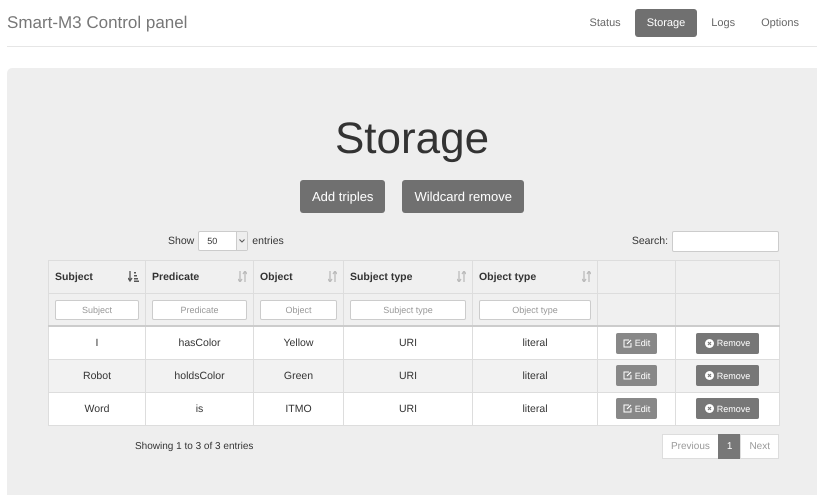 The height and width of the screenshot is (495, 817). I want to click on filter-field: Object, so click(298, 310).